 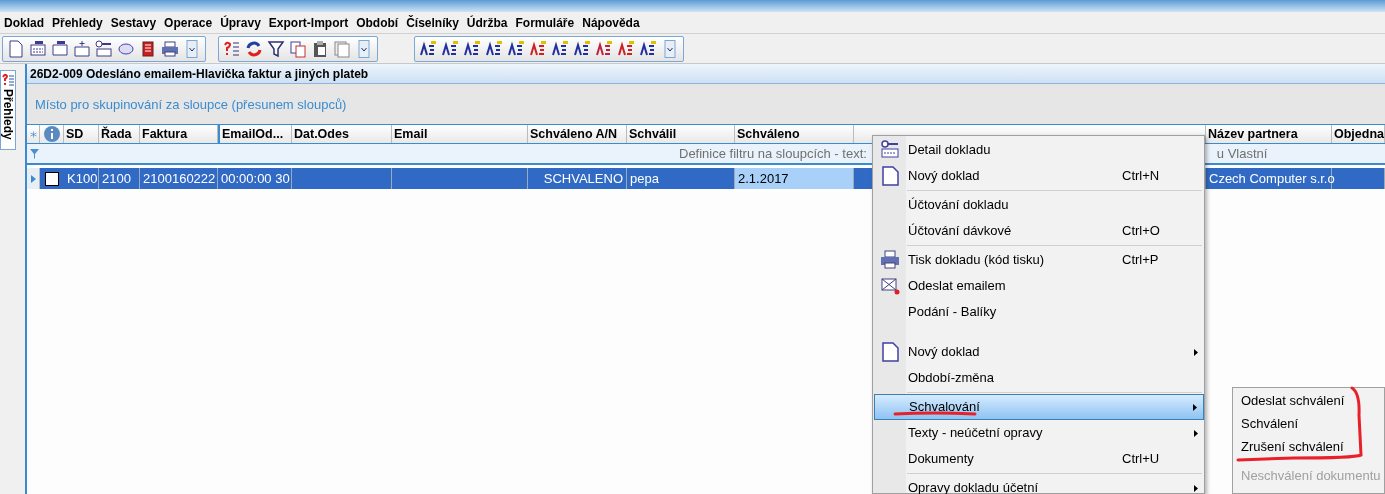 What do you see at coordinates (1358, 134) in the screenshot?
I see `column-header: Objedna` at bounding box center [1358, 134].